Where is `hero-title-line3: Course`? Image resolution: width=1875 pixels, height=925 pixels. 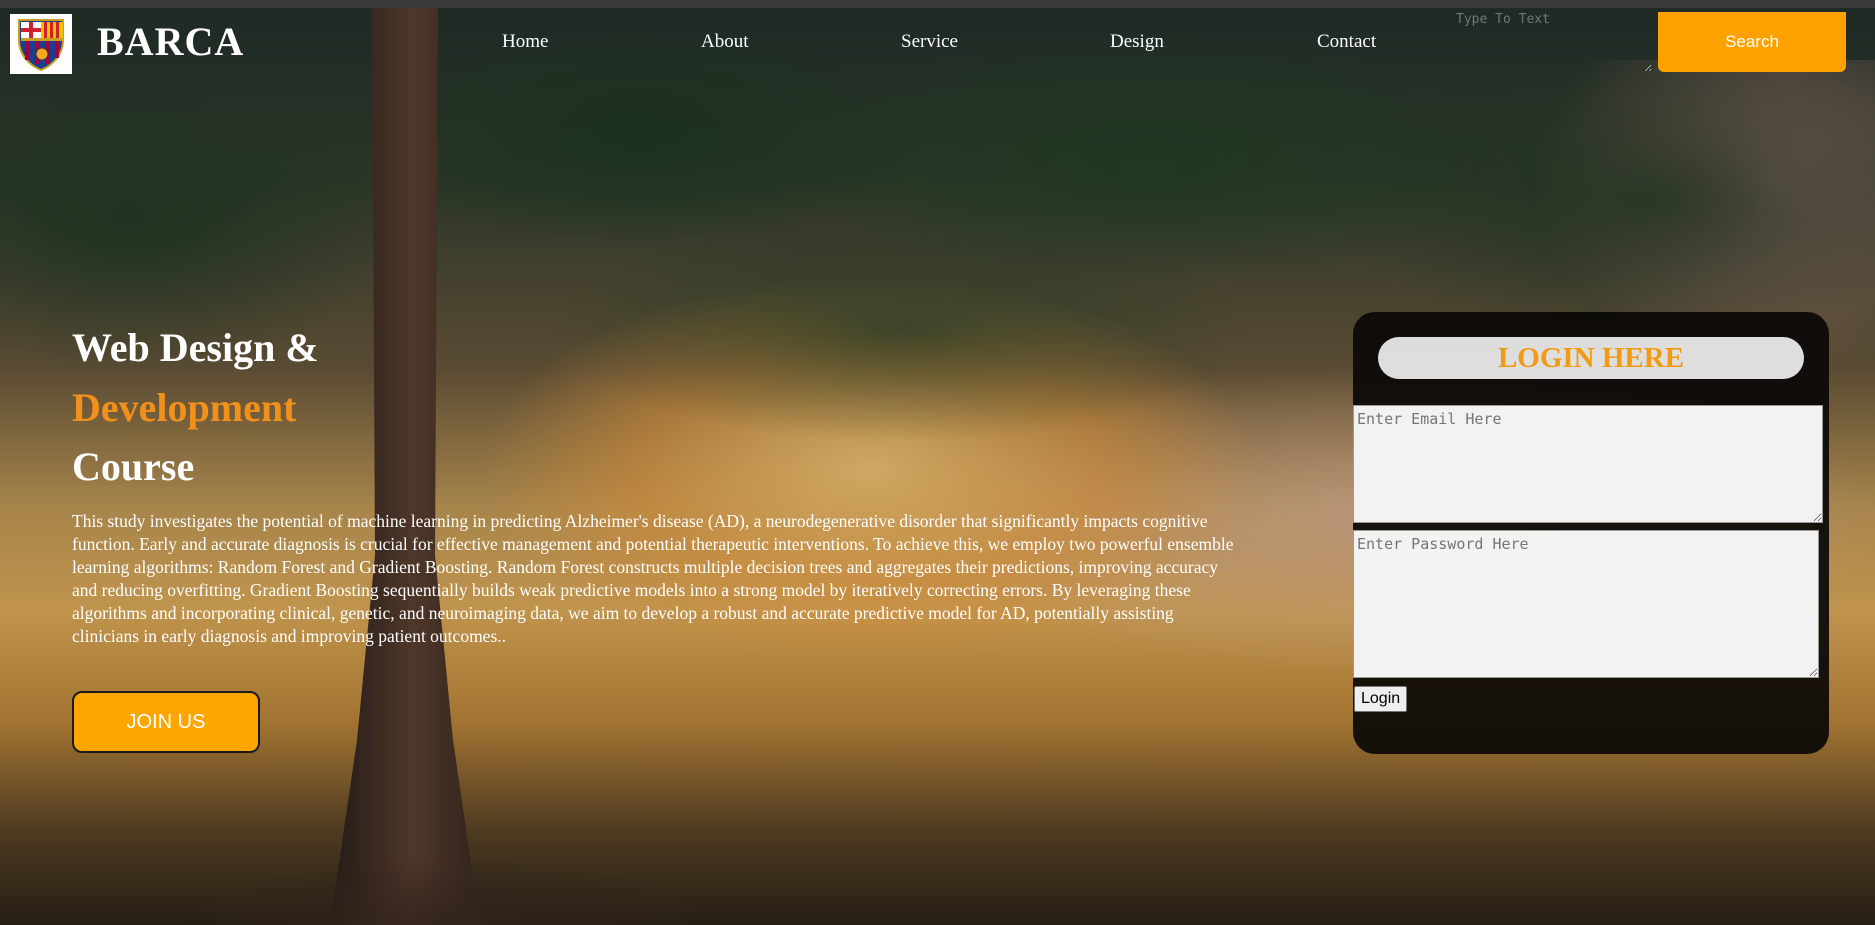
hero-title-line3: Course is located at coordinates (133, 466).